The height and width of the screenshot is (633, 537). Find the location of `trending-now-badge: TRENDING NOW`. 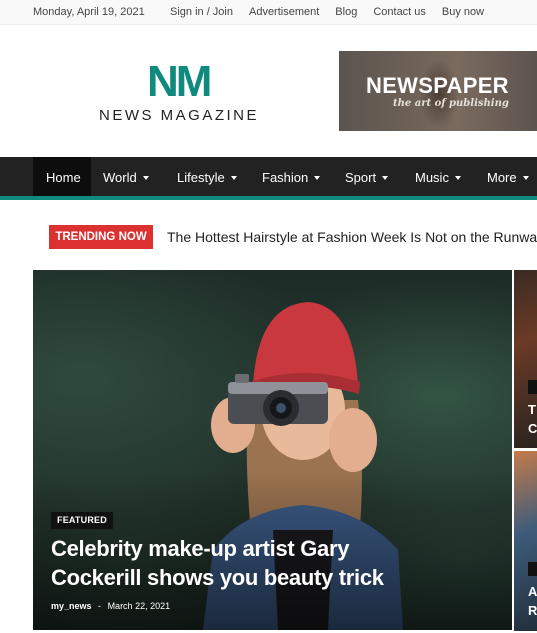

trending-now-badge: TRENDING NOW is located at coordinates (101, 237).